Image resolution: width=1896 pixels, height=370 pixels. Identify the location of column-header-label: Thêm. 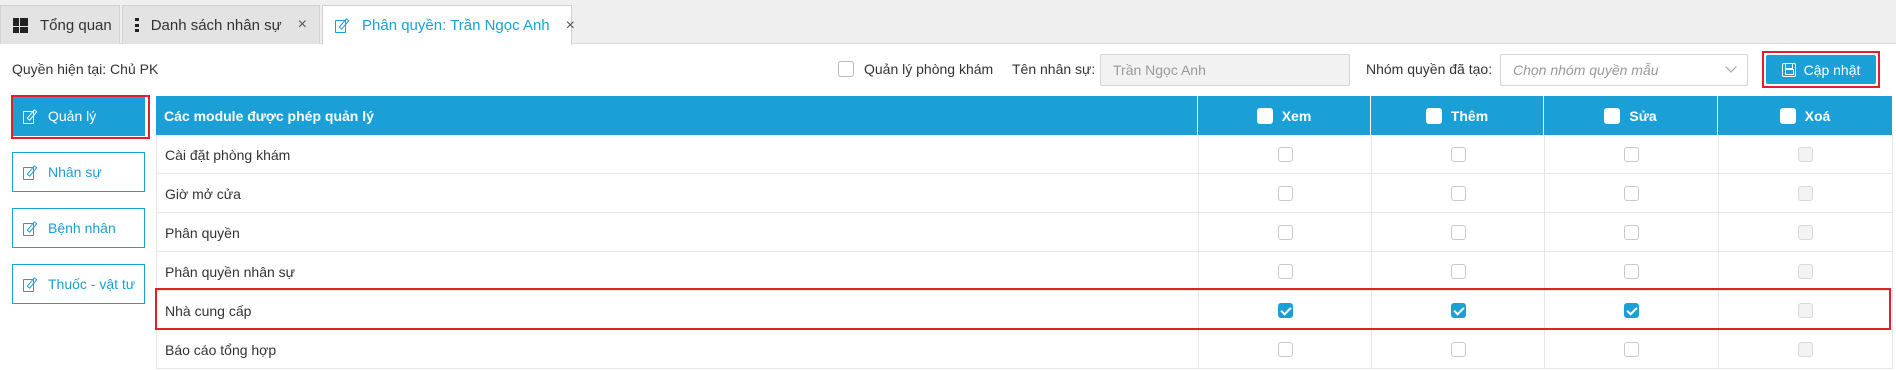
(1469, 115).